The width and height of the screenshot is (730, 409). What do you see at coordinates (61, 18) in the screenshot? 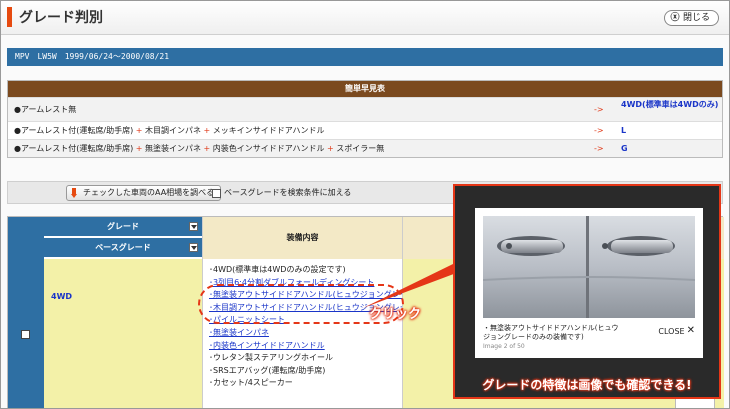
I see `page-title: グレード判別` at bounding box center [61, 18].